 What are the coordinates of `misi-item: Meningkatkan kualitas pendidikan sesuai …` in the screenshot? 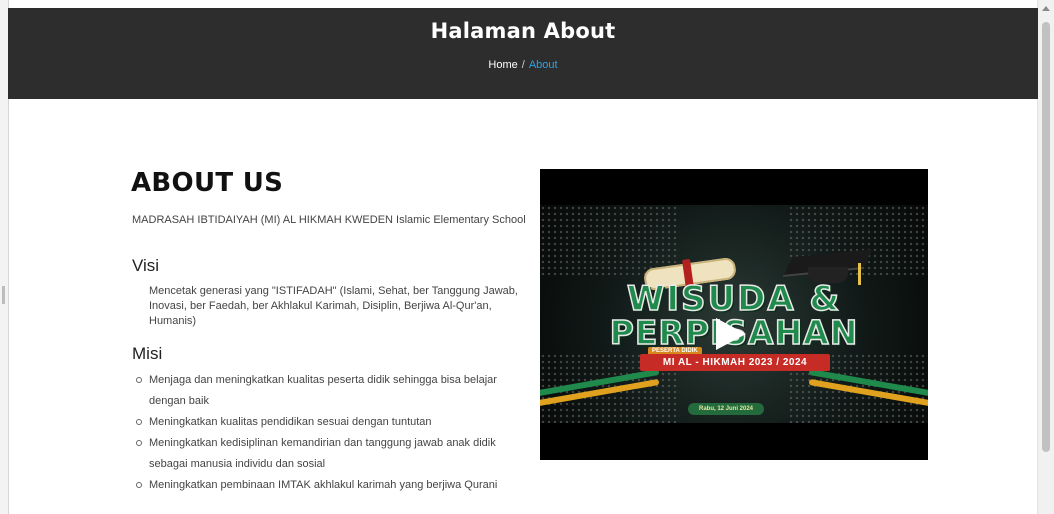 It's located at (328, 422).